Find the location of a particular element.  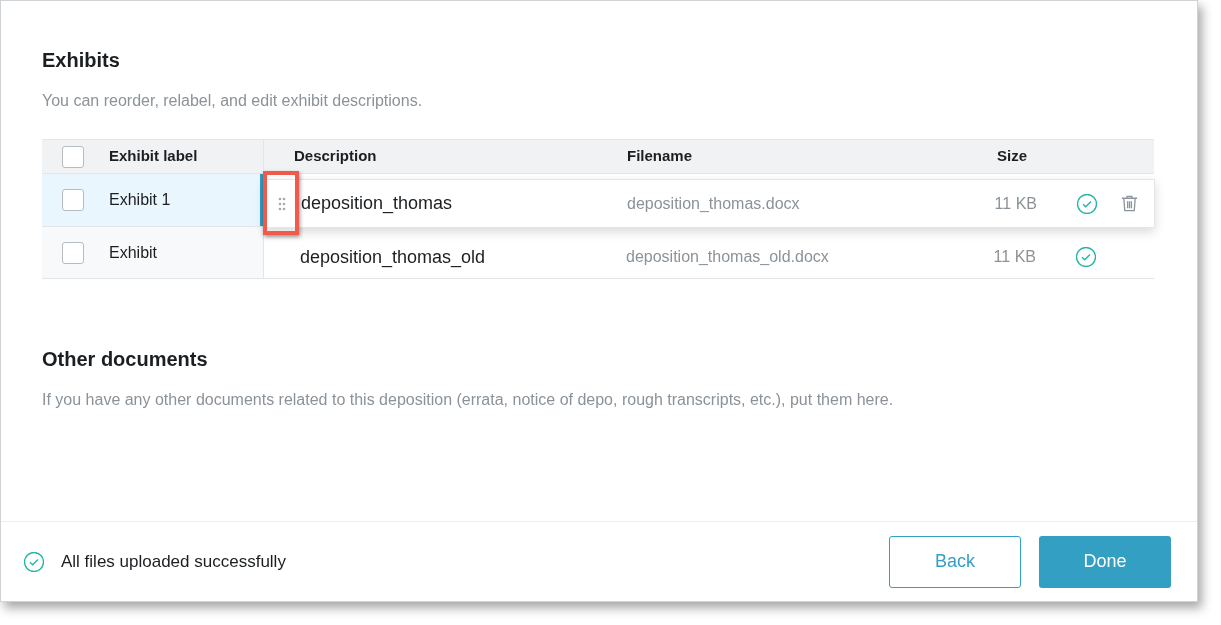

filename-text: deposition_thomas.docx is located at coordinates (714, 203).